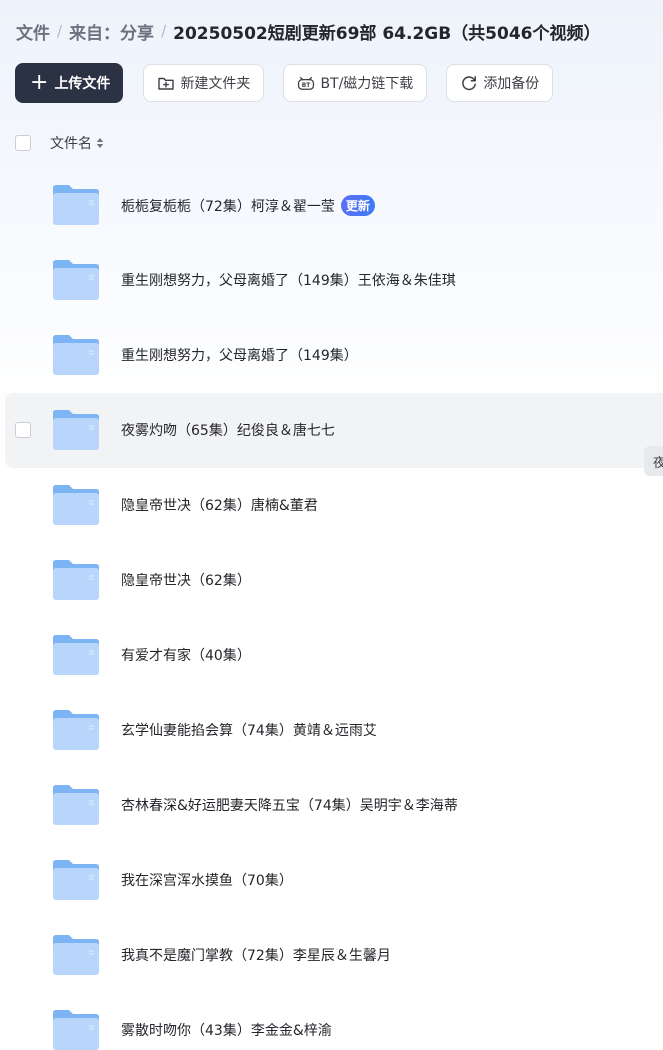  I want to click on breadcrumb-current: 20250502短剧更新69部 64.2GB（共5046个视频）, so click(387, 33).